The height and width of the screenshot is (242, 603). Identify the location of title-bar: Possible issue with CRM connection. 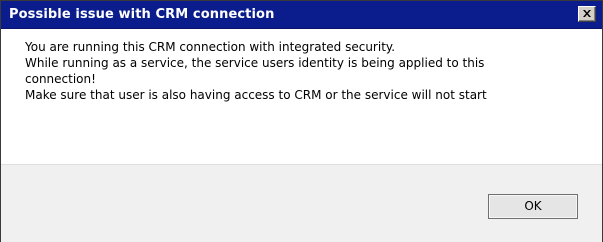
(301, 15).